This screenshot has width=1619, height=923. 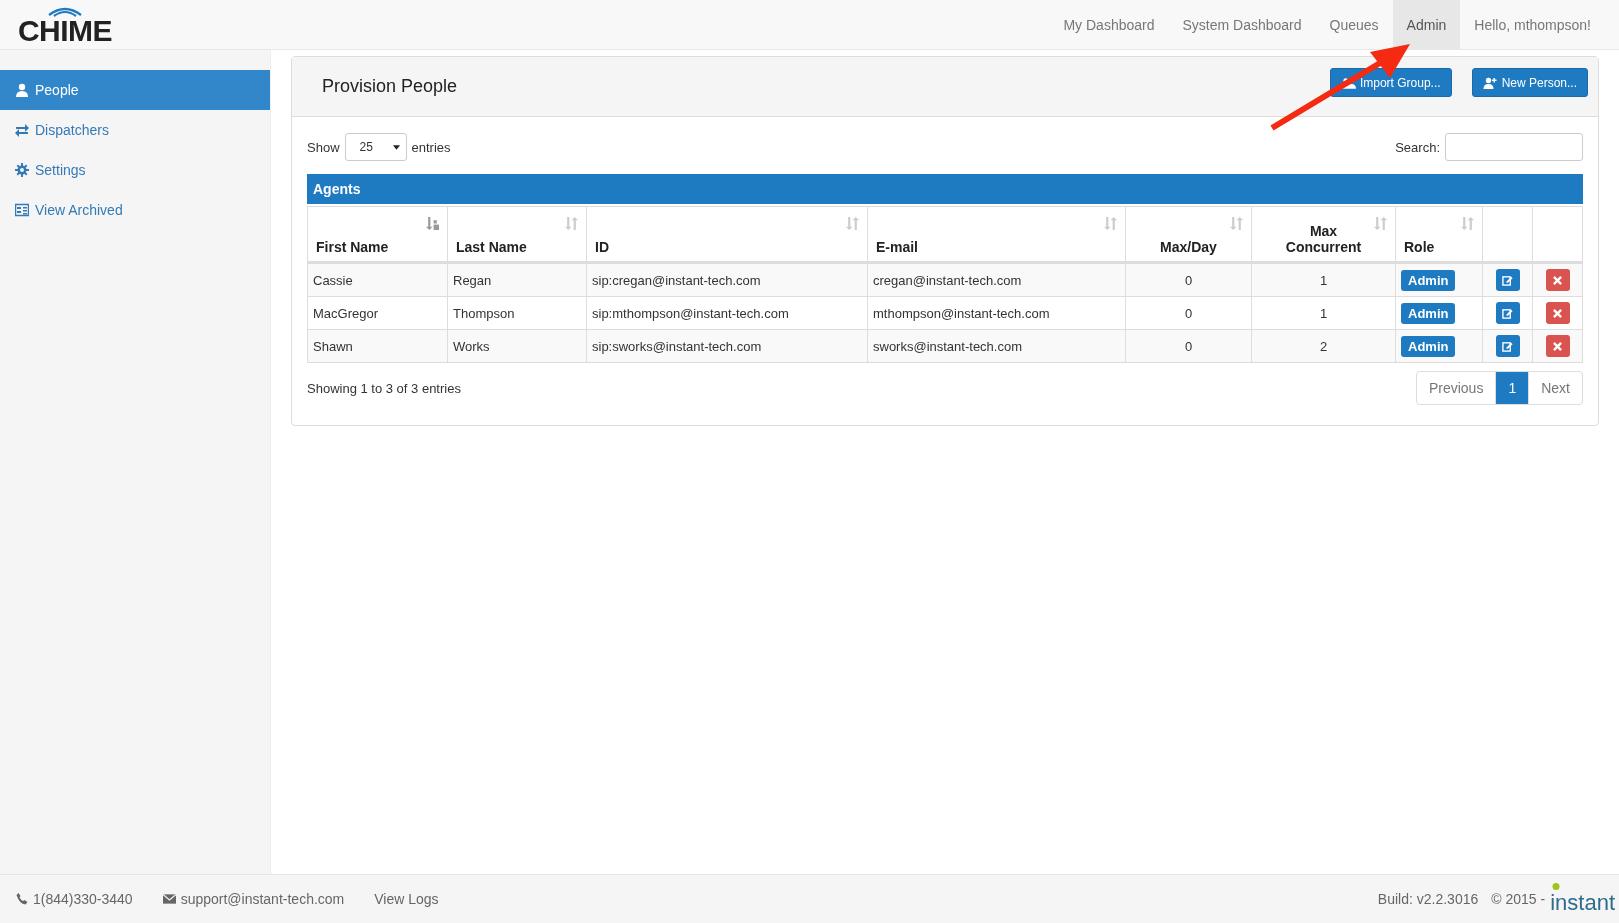 I want to click on settings-icon, so click(x=22, y=170).